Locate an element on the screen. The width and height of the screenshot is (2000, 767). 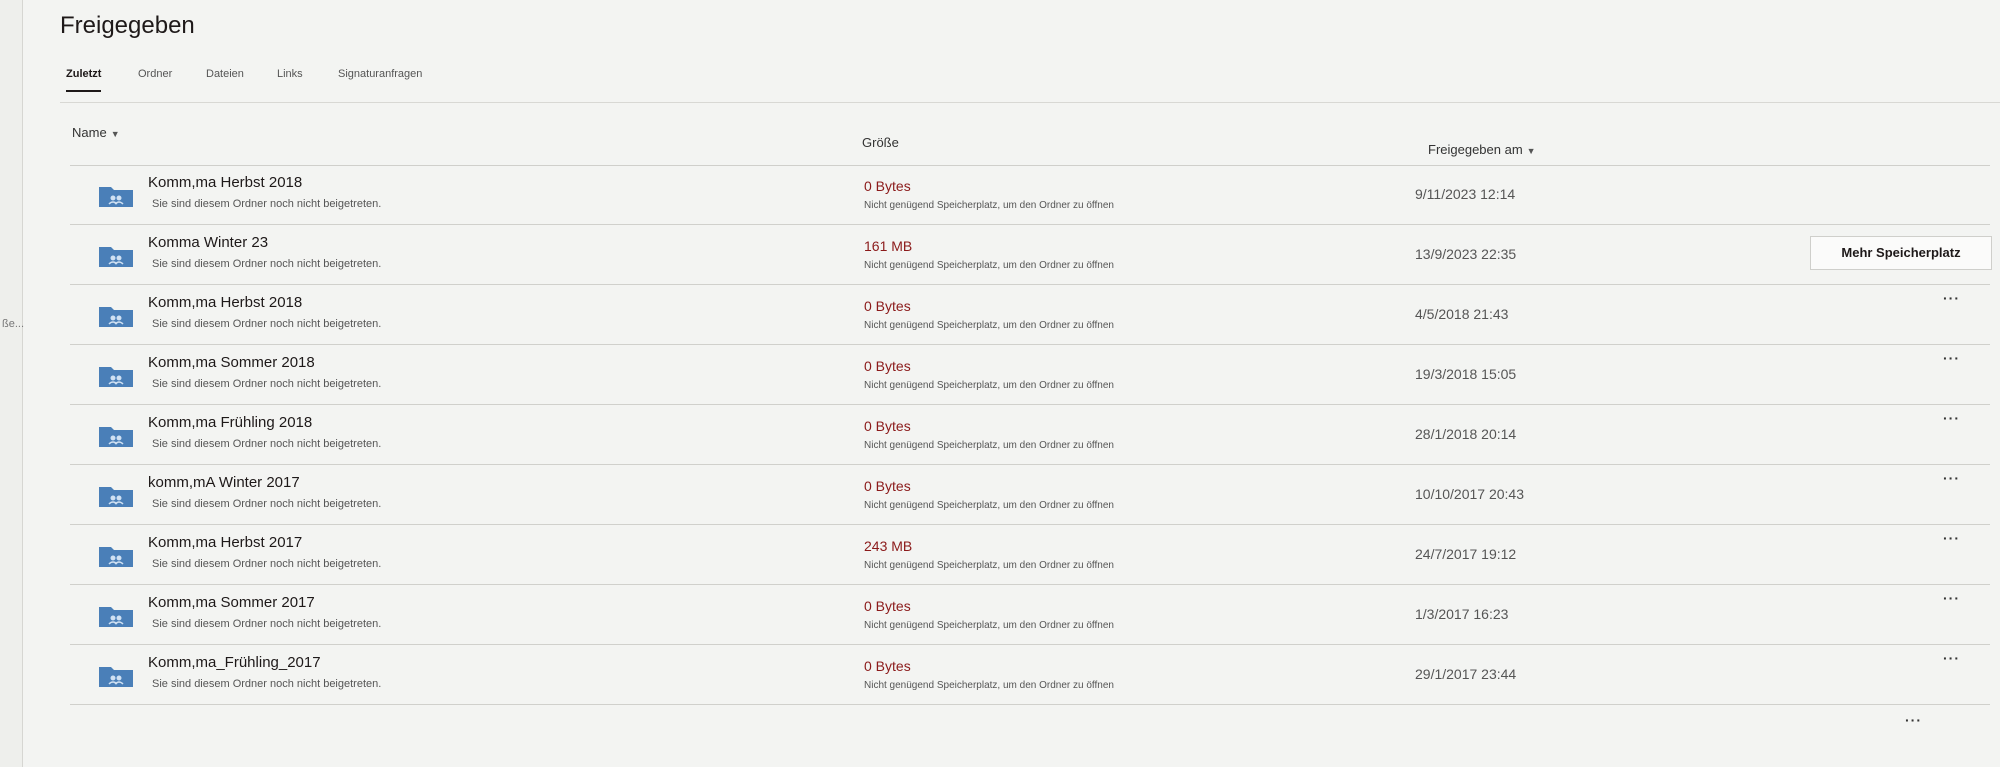
column-header-shared-date: Freigegeben am ▼ is located at coordinates (1482, 149).